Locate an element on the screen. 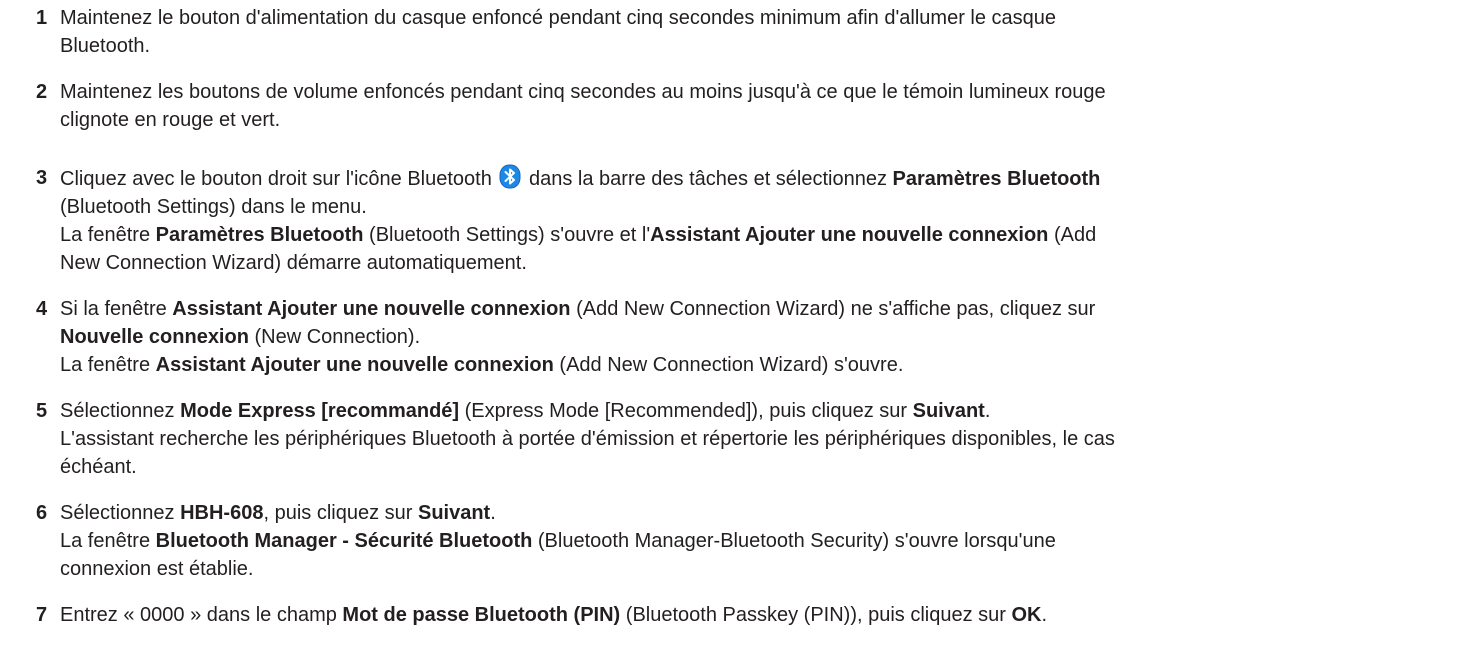 The height and width of the screenshot is (653, 1470). step-text: Bluetooth. is located at coordinates (105, 46).